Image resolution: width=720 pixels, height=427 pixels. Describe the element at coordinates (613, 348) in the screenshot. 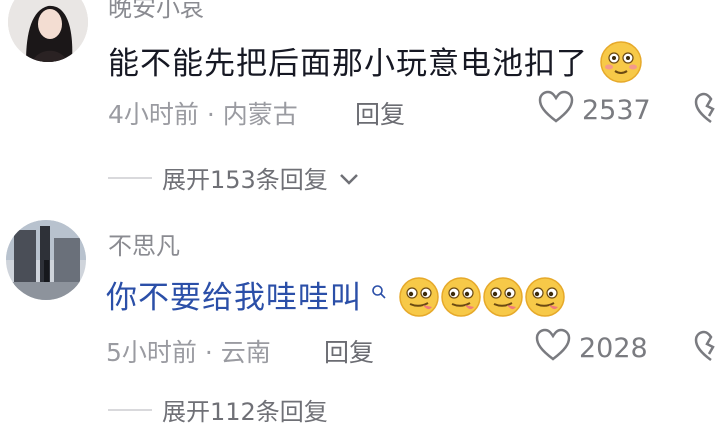

I see `like-count: 2028` at that location.